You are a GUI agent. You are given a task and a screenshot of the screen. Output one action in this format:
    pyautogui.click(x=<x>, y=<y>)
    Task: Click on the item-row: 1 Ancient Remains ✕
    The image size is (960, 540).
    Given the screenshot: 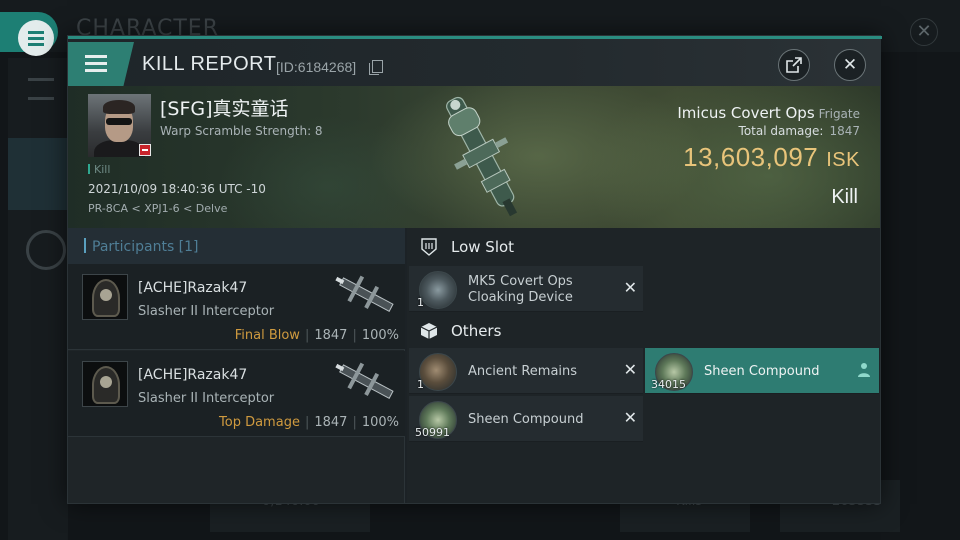 What is the action you would take?
    pyautogui.click(x=526, y=371)
    